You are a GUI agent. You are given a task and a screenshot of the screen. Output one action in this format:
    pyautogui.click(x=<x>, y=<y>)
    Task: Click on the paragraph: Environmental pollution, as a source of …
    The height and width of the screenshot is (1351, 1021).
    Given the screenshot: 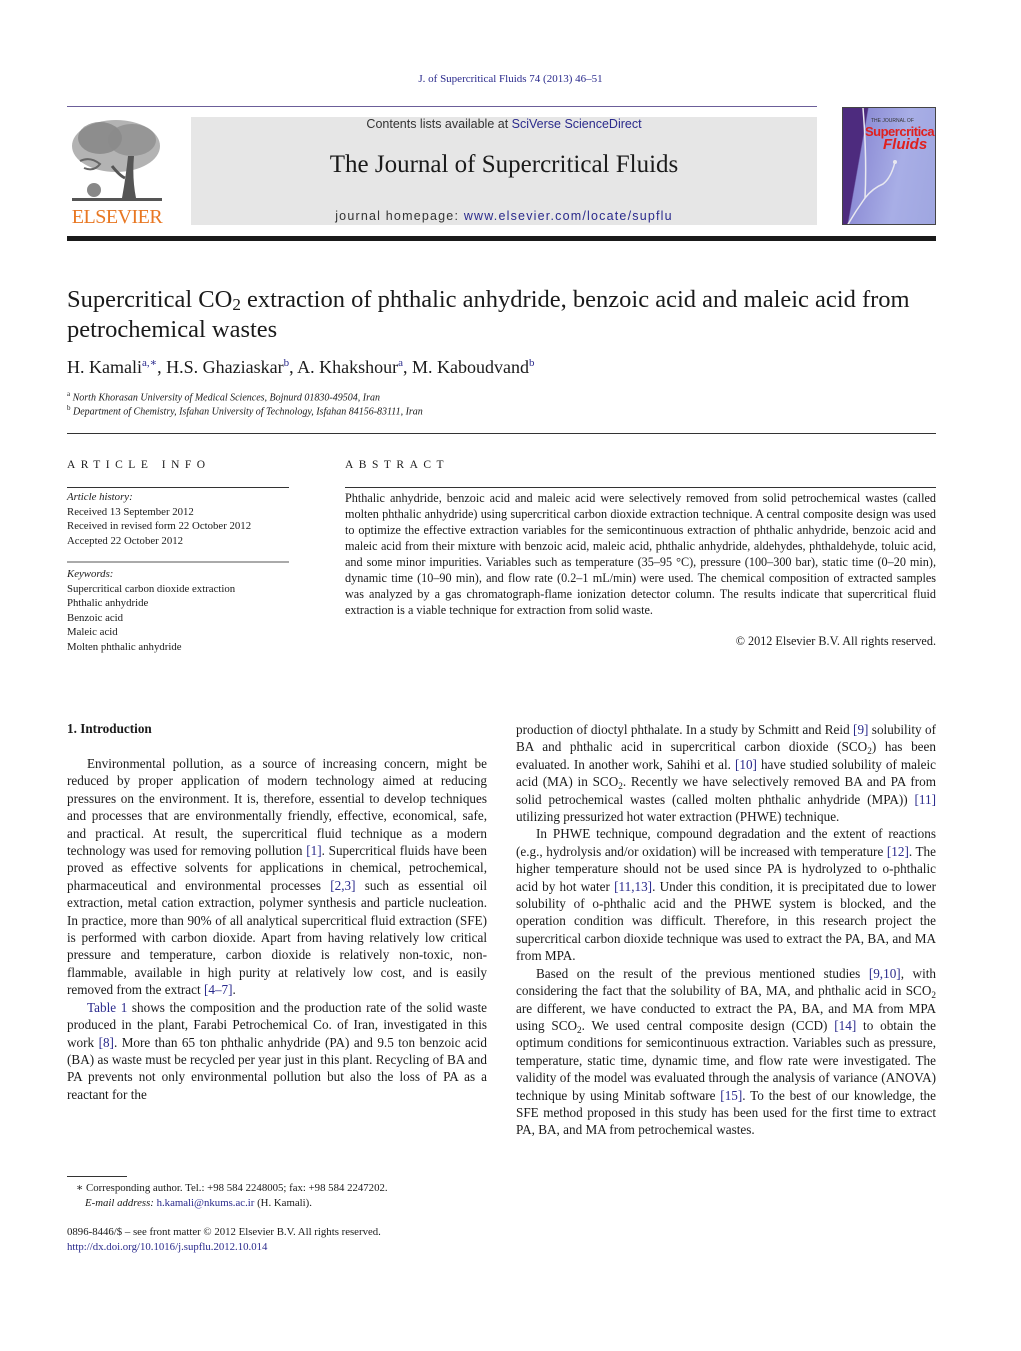 What is the action you would take?
    pyautogui.click(x=277, y=877)
    